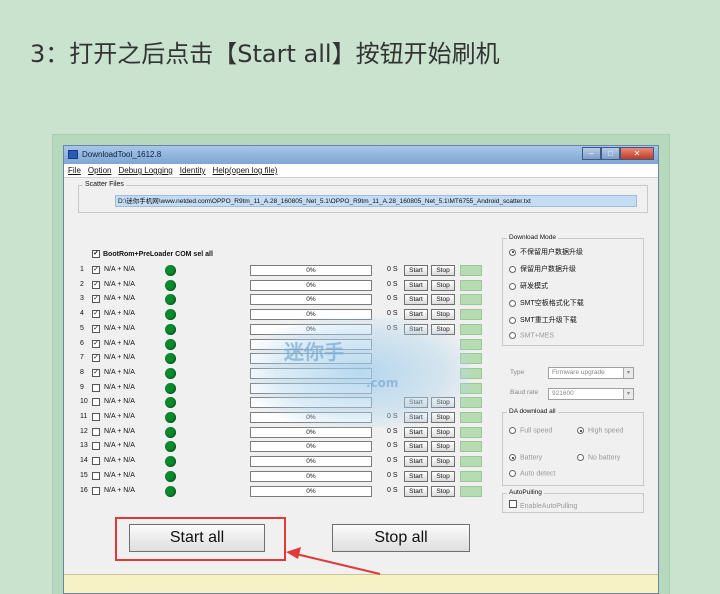 The image size is (720, 594). What do you see at coordinates (293, 553) in the screenshot?
I see `arrow-head` at bounding box center [293, 553].